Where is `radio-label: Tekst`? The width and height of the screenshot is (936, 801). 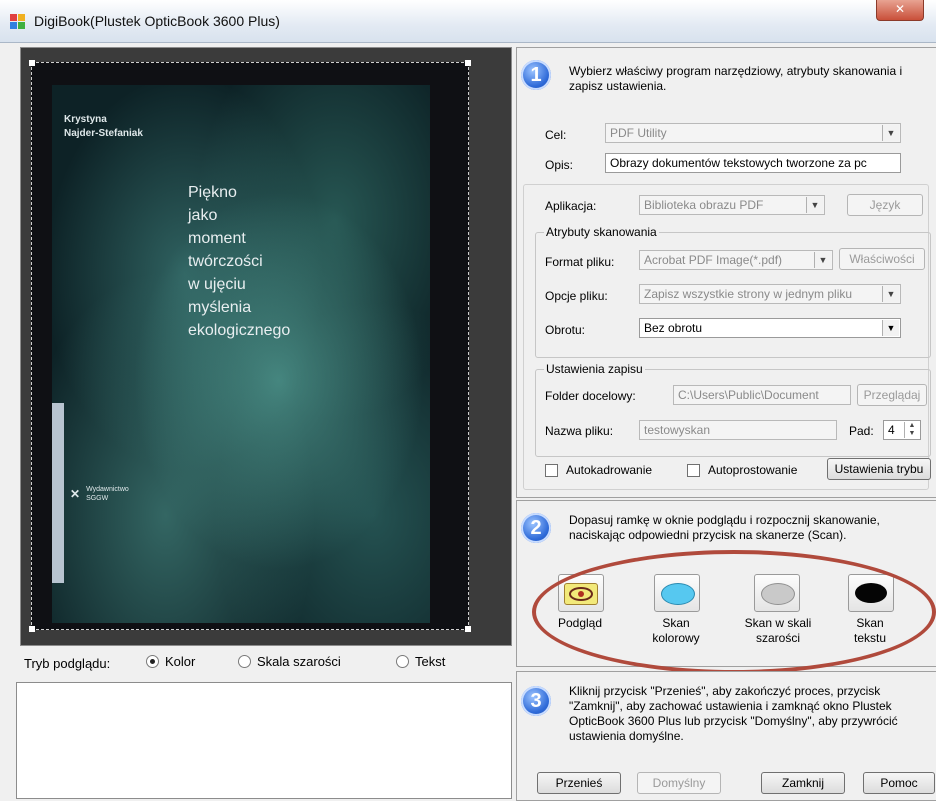
radio-label: Tekst is located at coordinates (430, 661).